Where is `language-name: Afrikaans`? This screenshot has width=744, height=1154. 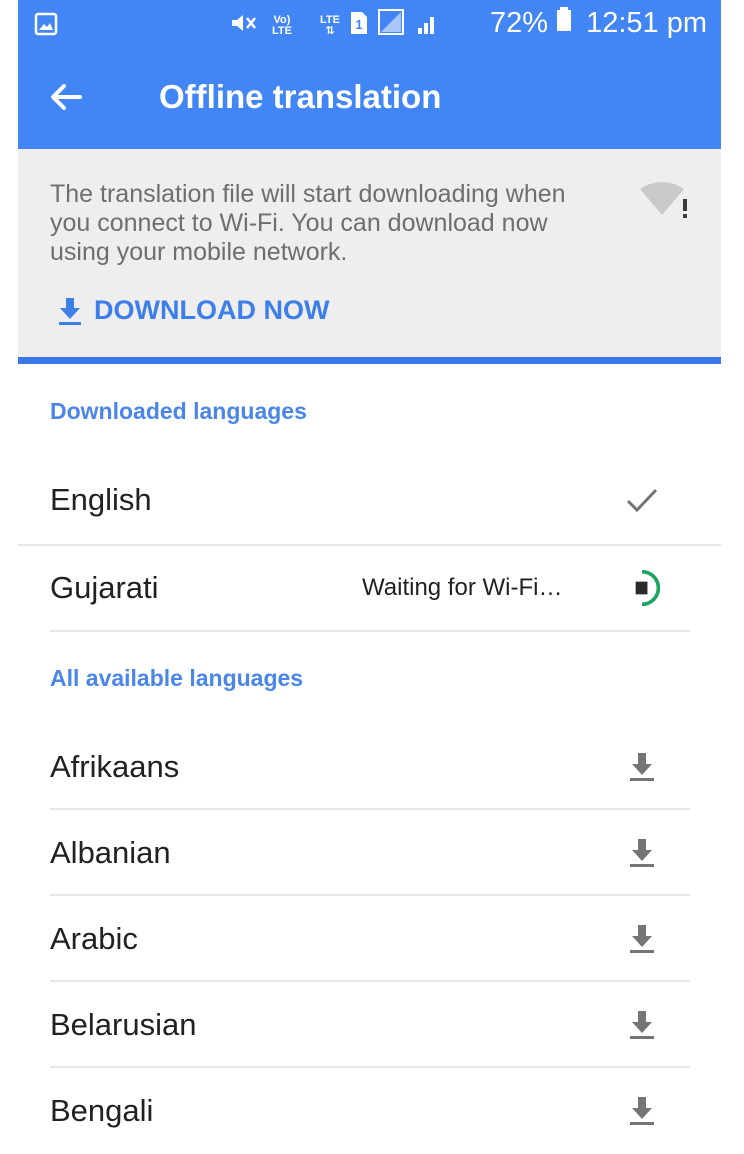 language-name: Afrikaans is located at coordinates (115, 766).